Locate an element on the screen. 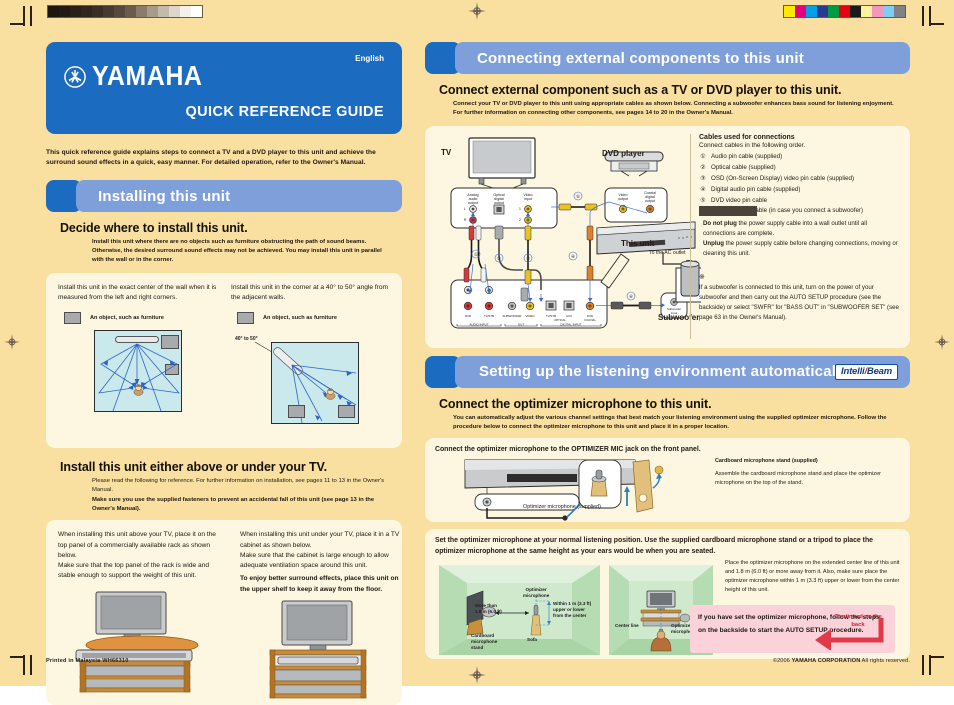  red-arrow-icon is located at coordinates (849, 634).